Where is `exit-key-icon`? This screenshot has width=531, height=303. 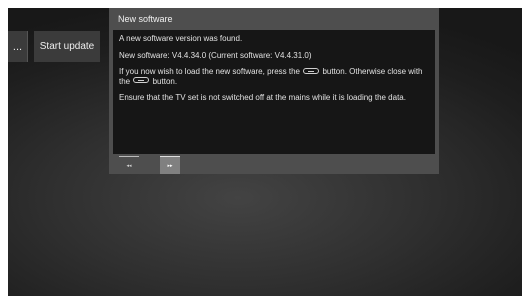
exit-key-icon is located at coordinates (141, 80).